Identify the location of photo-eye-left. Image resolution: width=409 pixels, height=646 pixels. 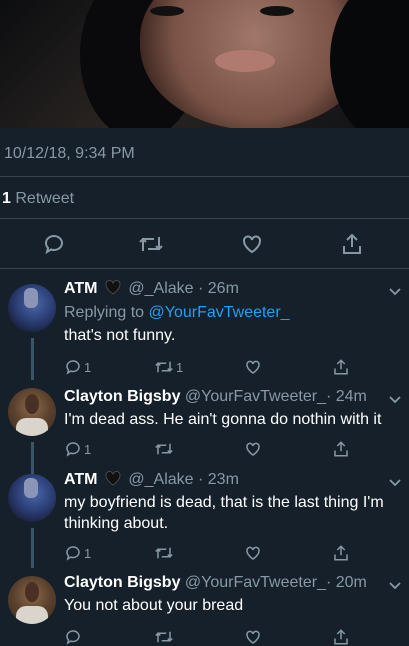
(167, 11).